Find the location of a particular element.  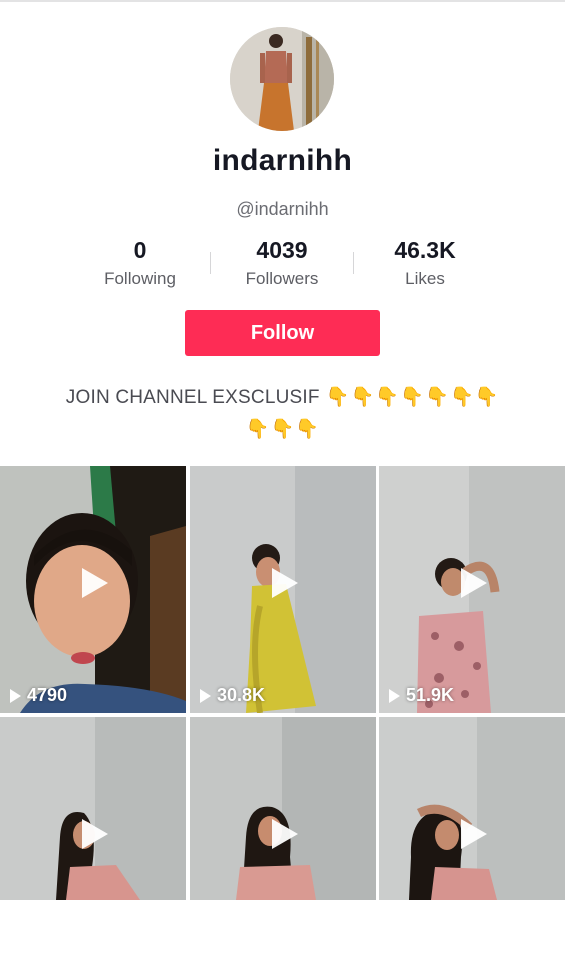

stat-likes: 46.3K Likes is located at coordinates (425, 262).